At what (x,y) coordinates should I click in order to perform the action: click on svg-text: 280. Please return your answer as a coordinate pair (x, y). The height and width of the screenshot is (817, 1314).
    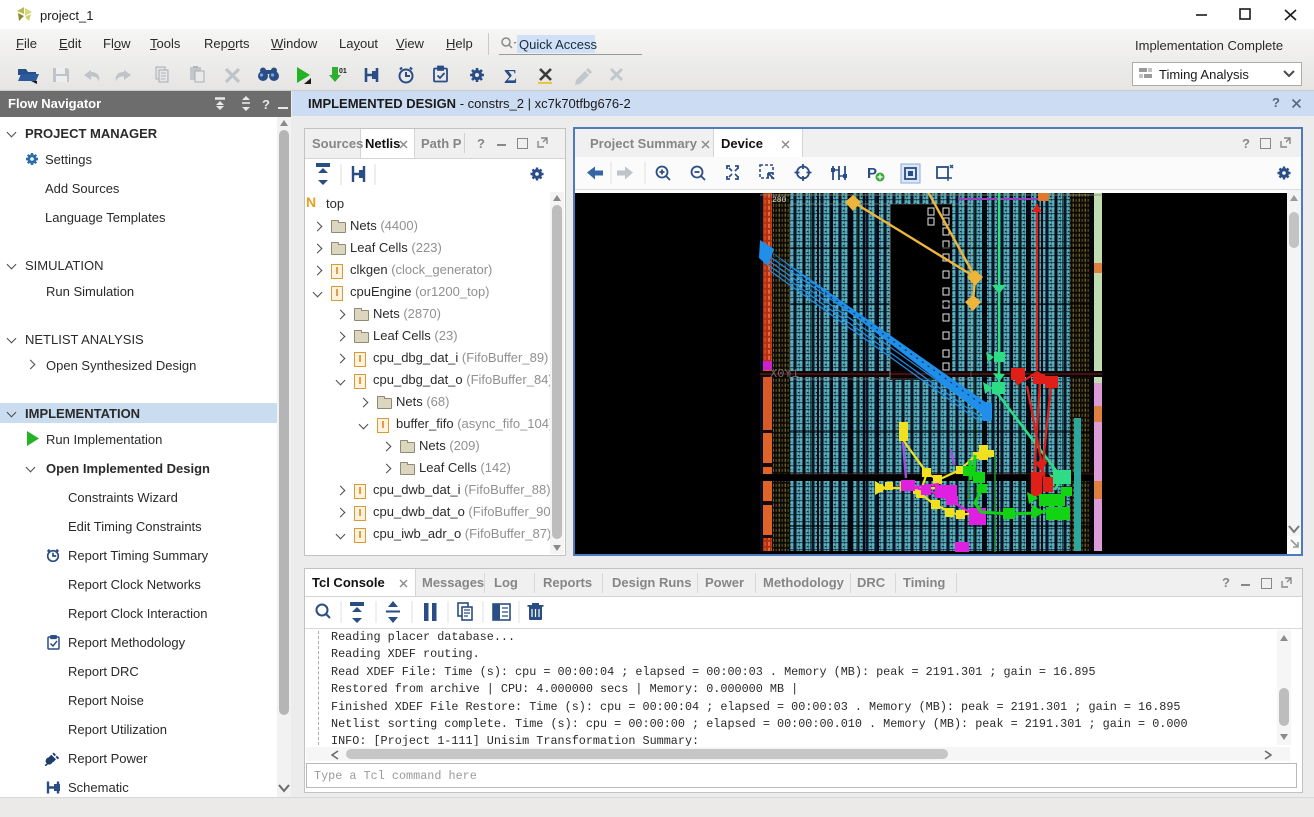
    Looking at the image, I should click on (779, 200).